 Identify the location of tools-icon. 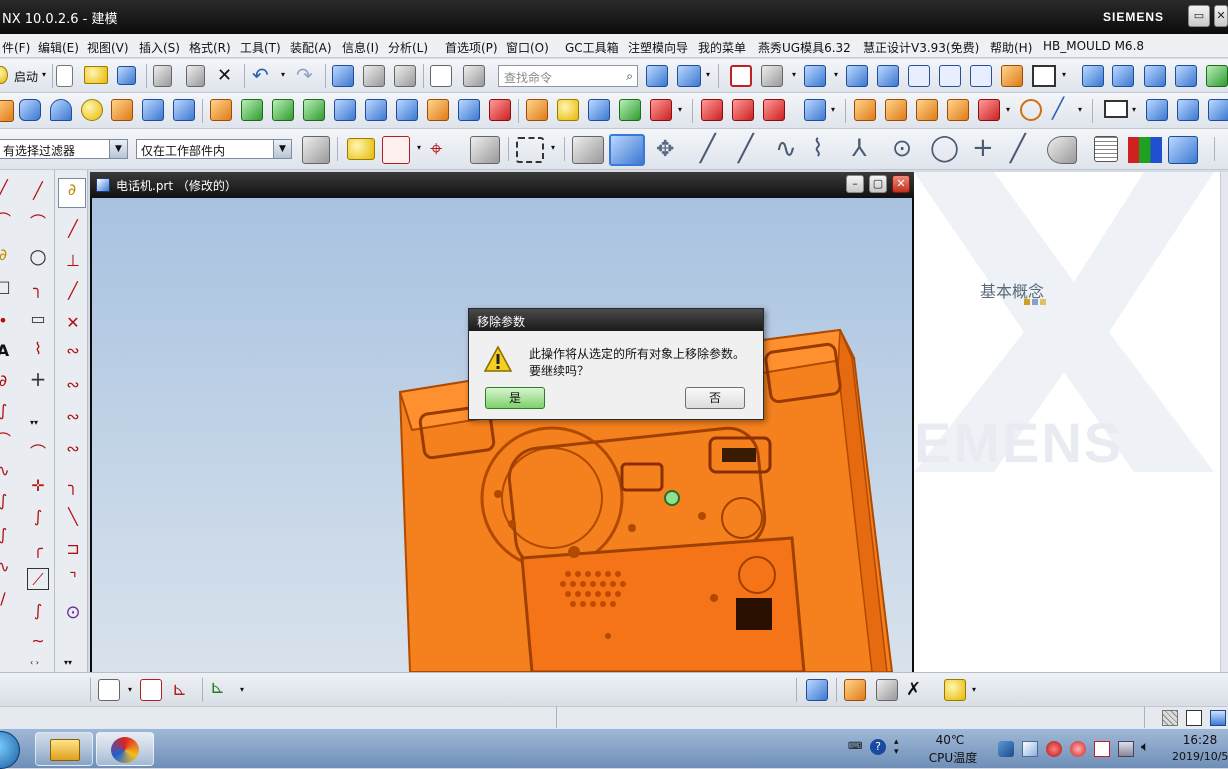
(887, 690).